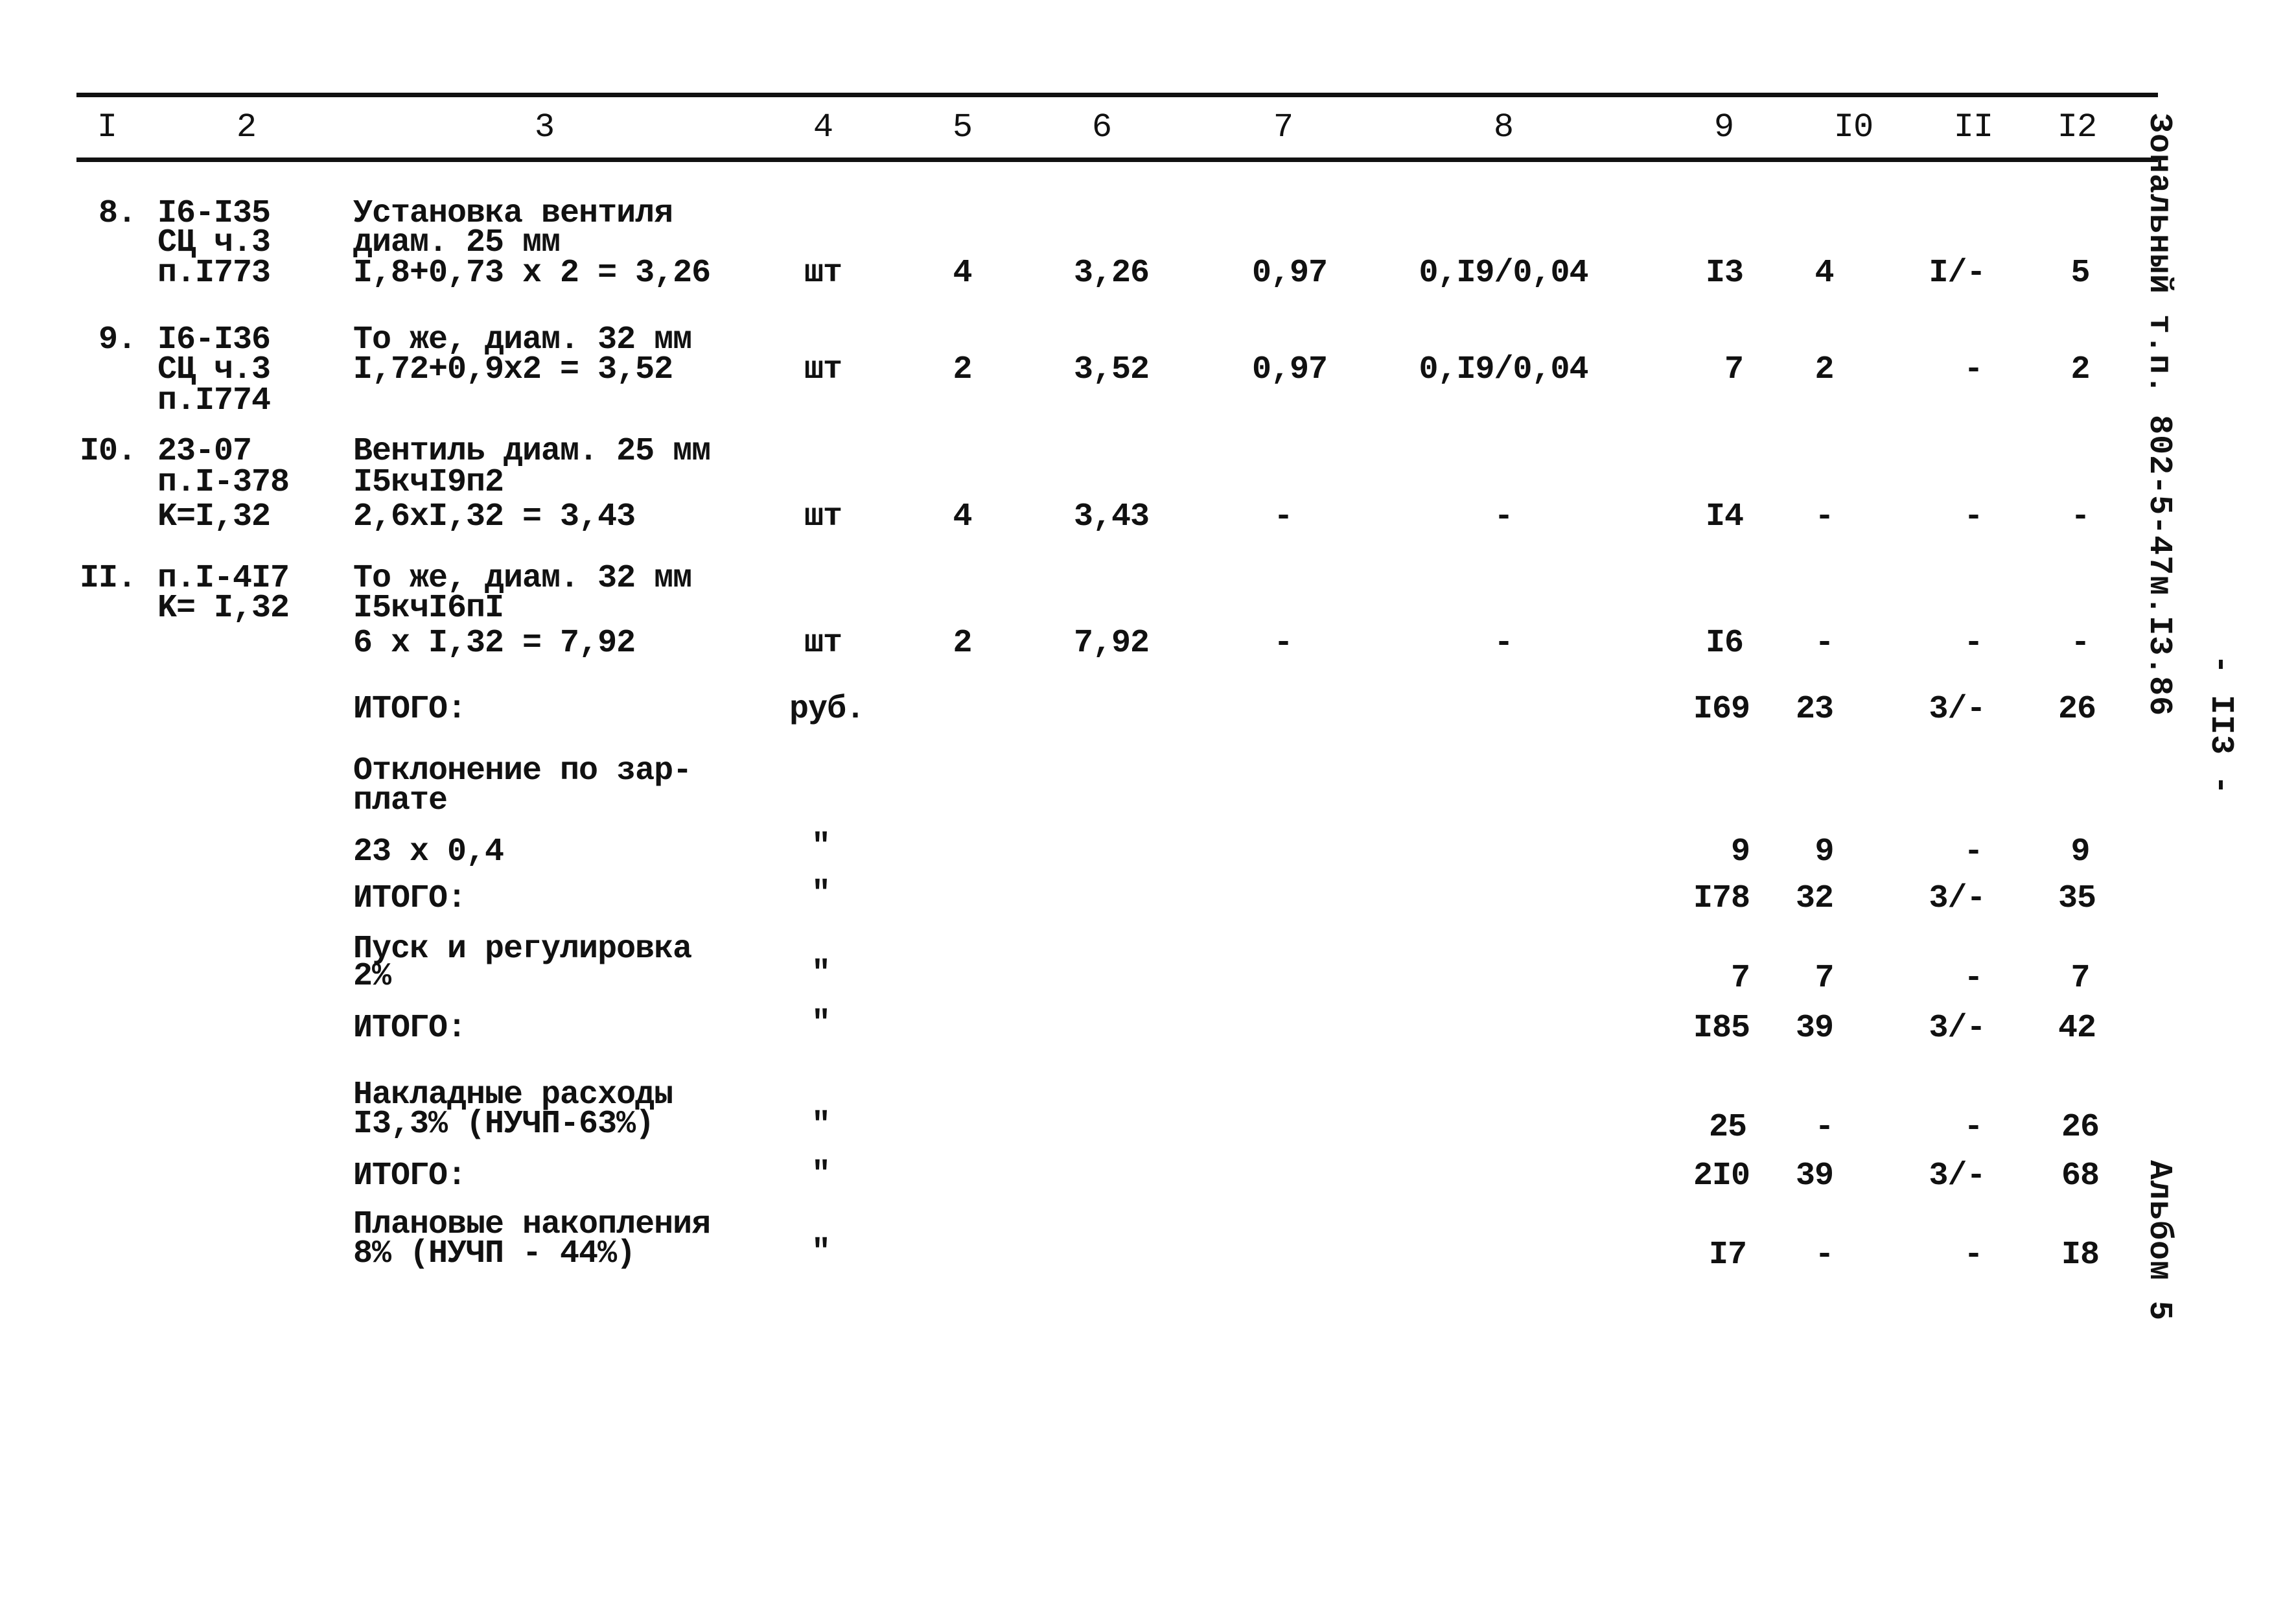 The height and width of the screenshot is (1608, 2296). I want to click on summary-col12: 35, so click(2077, 898).